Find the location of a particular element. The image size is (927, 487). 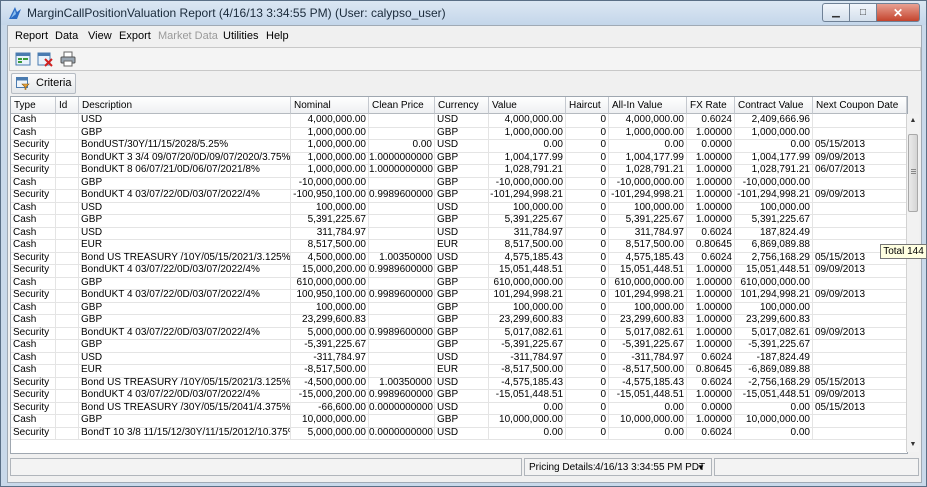

scroll-up-arrow: ▲ is located at coordinates (913, 121).